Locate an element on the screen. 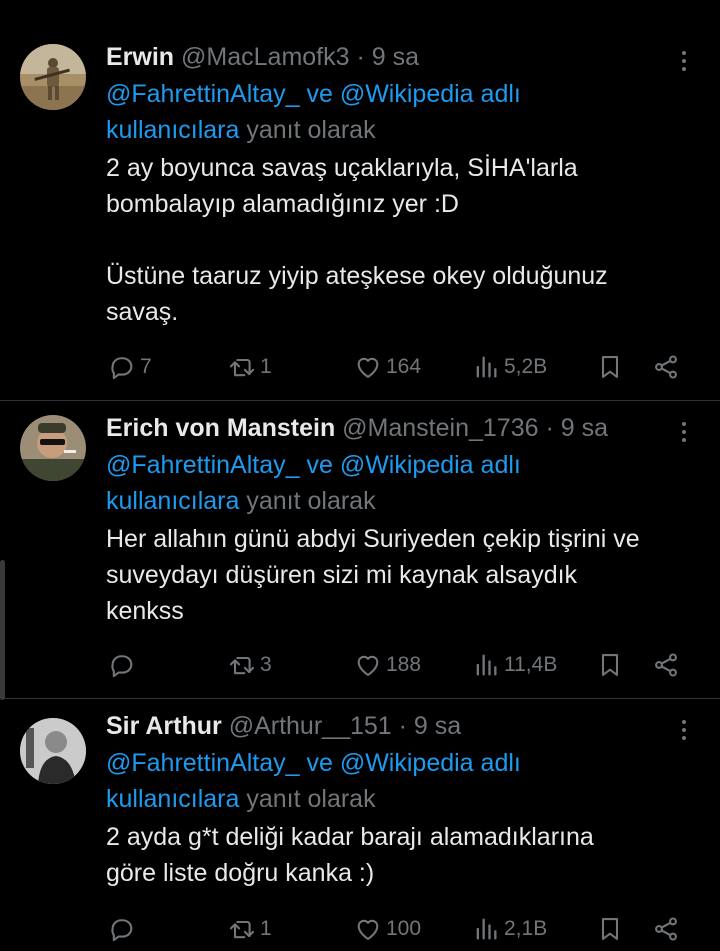 This screenshot has height=951, width=720. like-count: 164 is located at coordinates (404, 366).